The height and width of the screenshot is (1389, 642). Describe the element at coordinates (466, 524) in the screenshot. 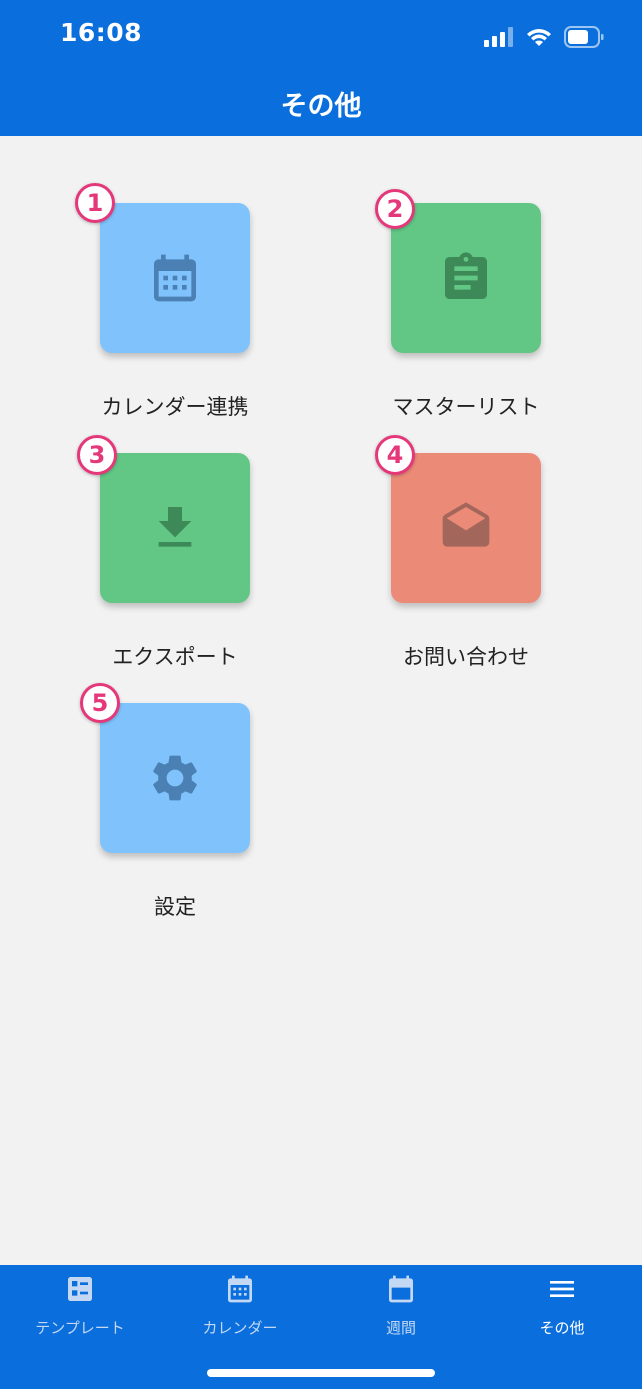

I see `mail-open-icon` at that location.